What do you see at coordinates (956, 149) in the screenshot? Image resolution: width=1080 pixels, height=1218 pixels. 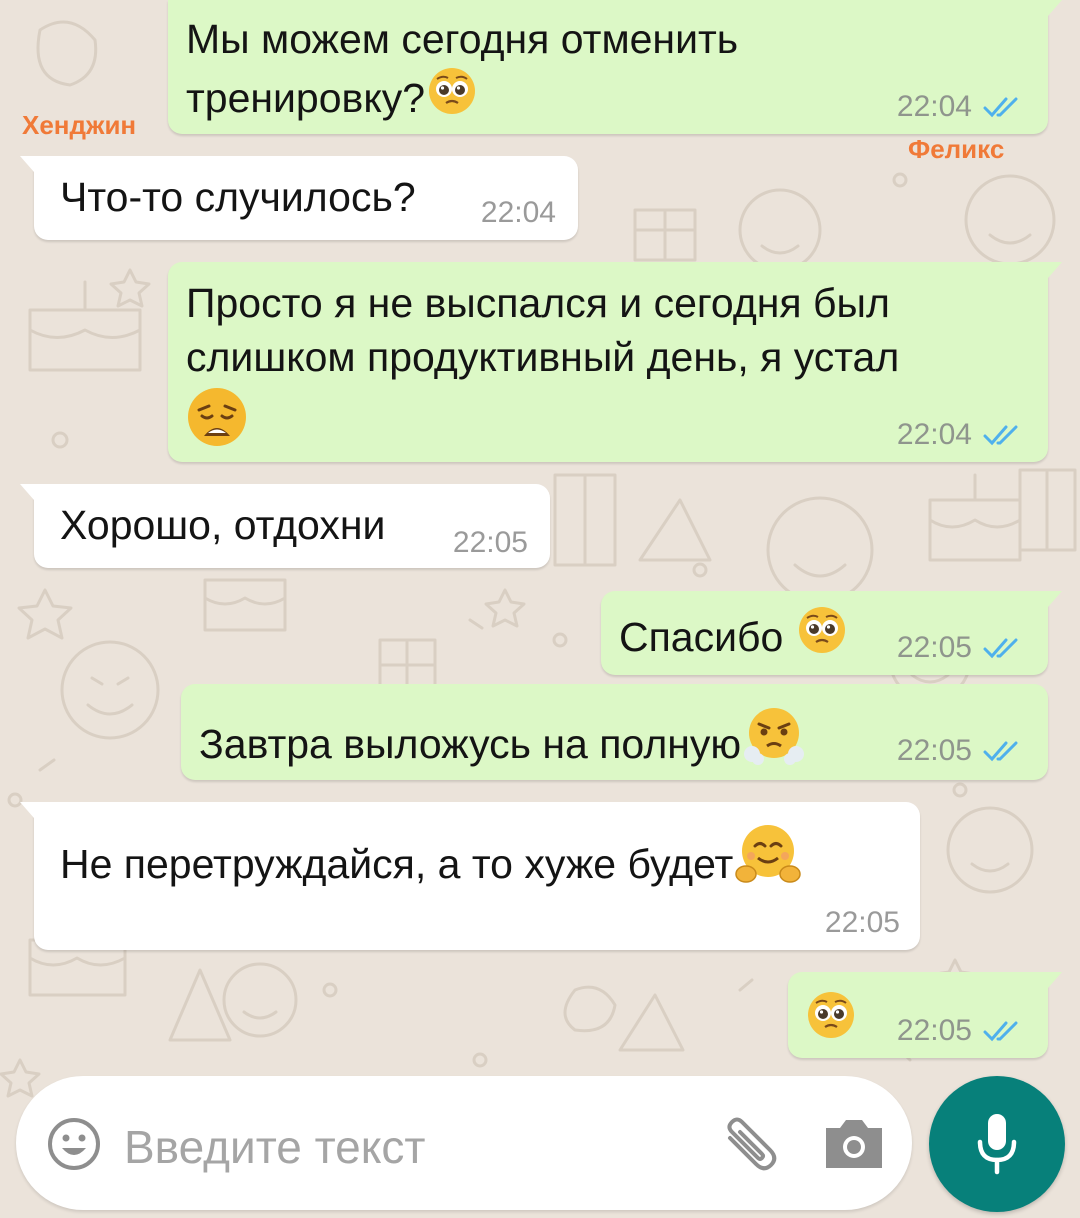 I see `sender-name-right: Феликс` at bounding box center [956, 149].